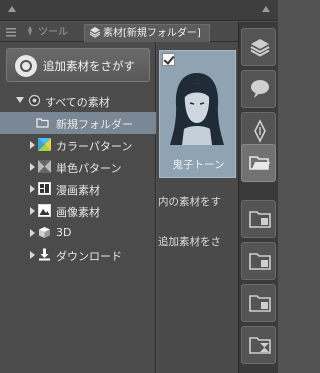 The image size is (320, 373). I want to click on tree-item-download: ダウンロード, so click(78, 255).